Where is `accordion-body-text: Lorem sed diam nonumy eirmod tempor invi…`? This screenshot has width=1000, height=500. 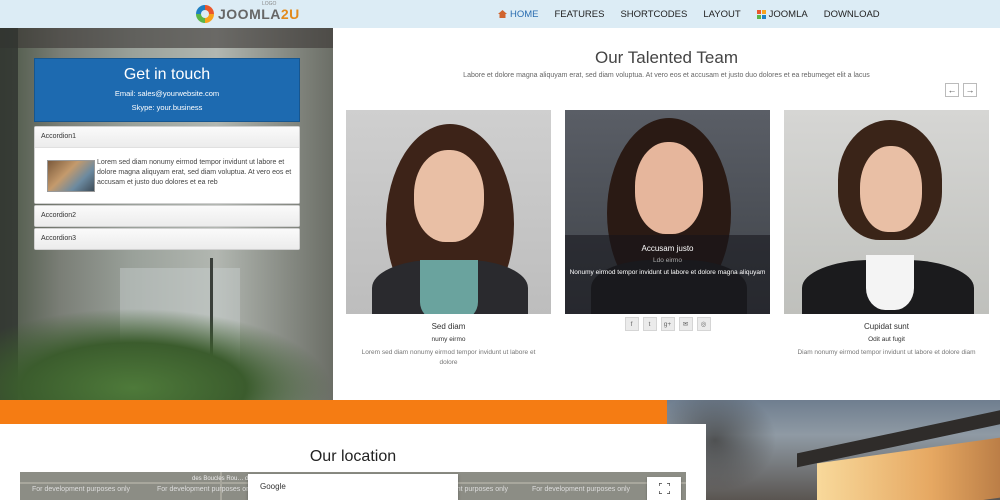 accordion-body-text: Lorem sed diam nonumy eirmod tempor invi… is located at coordinates (194, 172).